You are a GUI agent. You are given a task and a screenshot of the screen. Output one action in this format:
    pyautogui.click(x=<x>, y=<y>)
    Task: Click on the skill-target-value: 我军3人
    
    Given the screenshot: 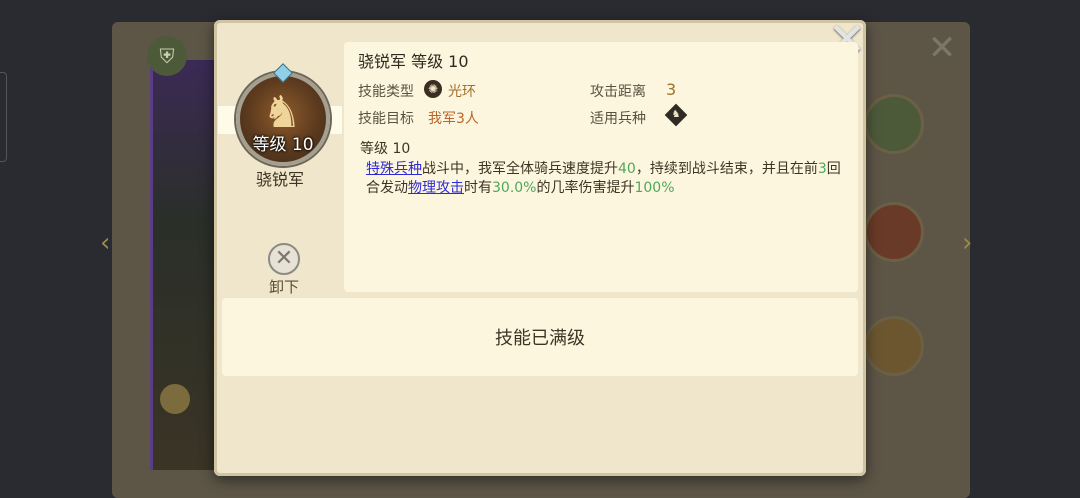 What is the action you would take?
    pyautogui.click(x=453, y=119)
    